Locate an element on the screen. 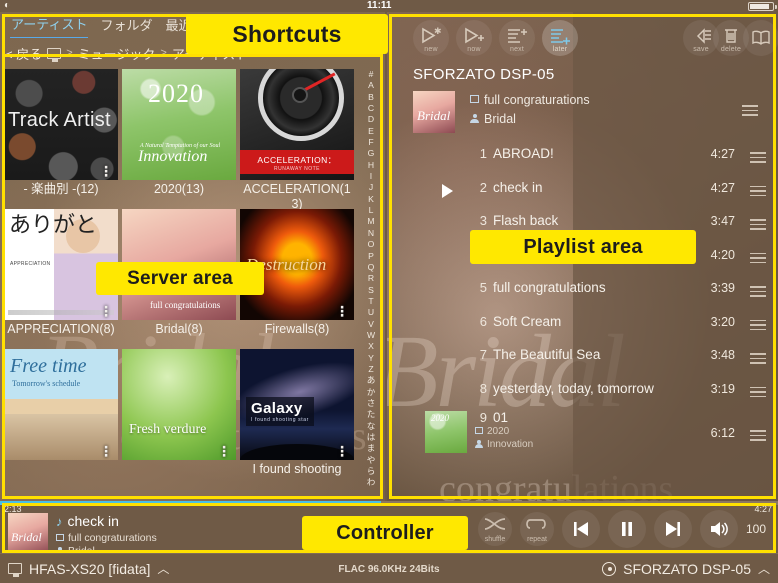  tab-artist: アーティスト is located at coordinates (49, 25).